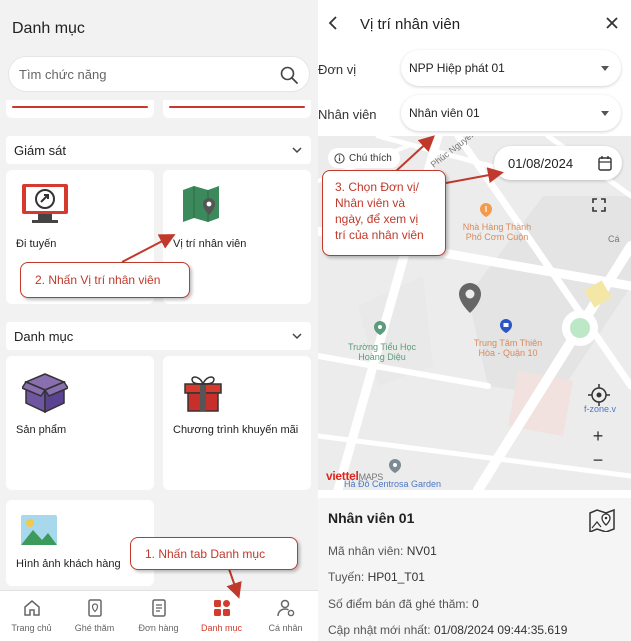  I want to click on brand-suffix: MAPS, so click(371, 477).